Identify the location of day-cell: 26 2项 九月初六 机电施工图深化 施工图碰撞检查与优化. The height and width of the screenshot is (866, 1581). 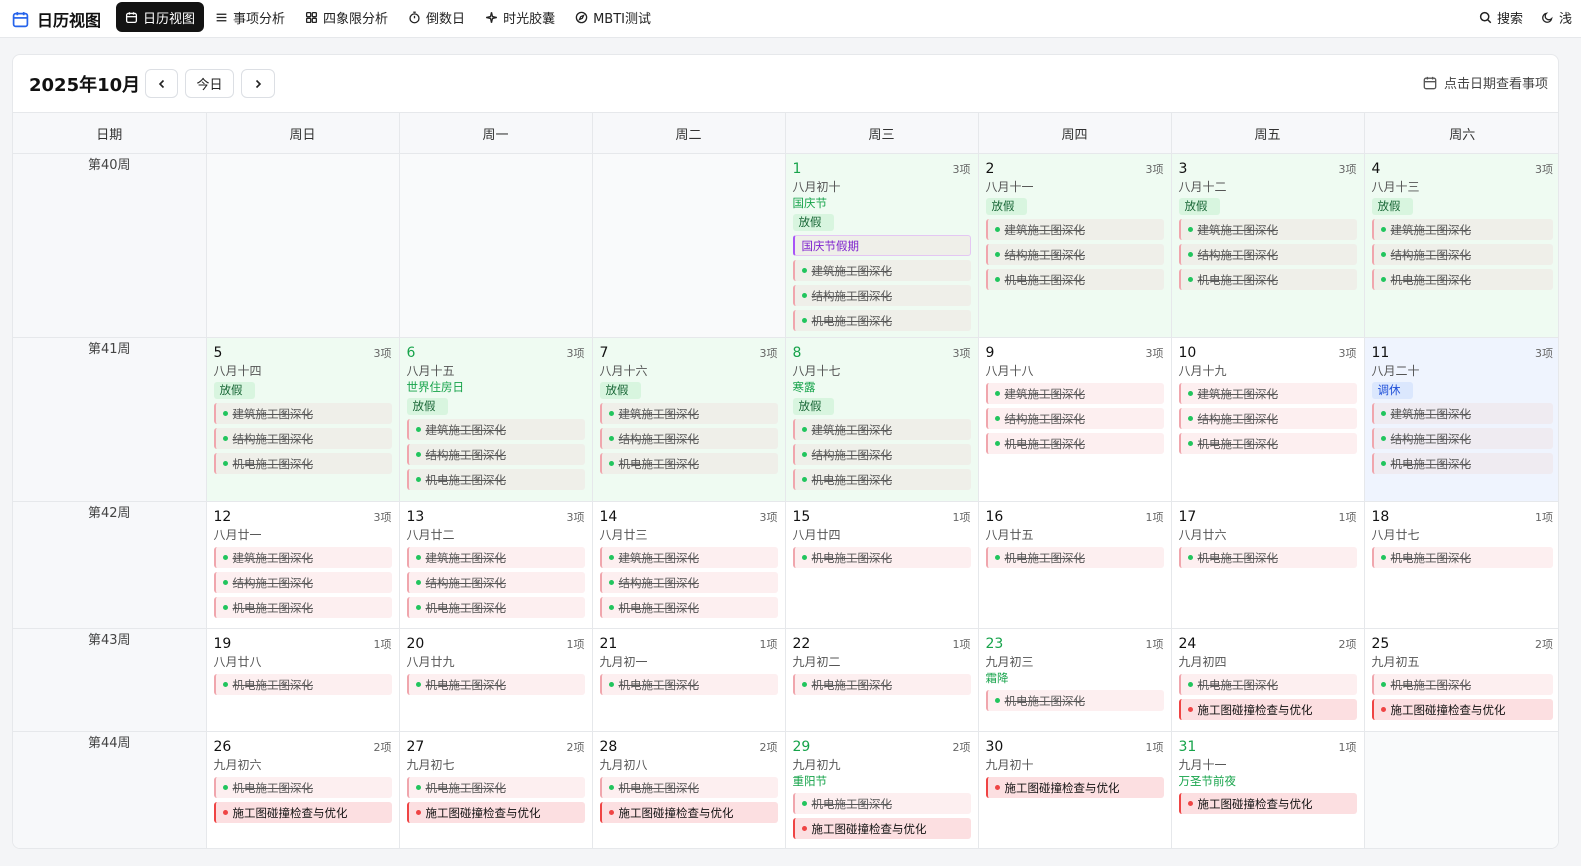
(303, 789).